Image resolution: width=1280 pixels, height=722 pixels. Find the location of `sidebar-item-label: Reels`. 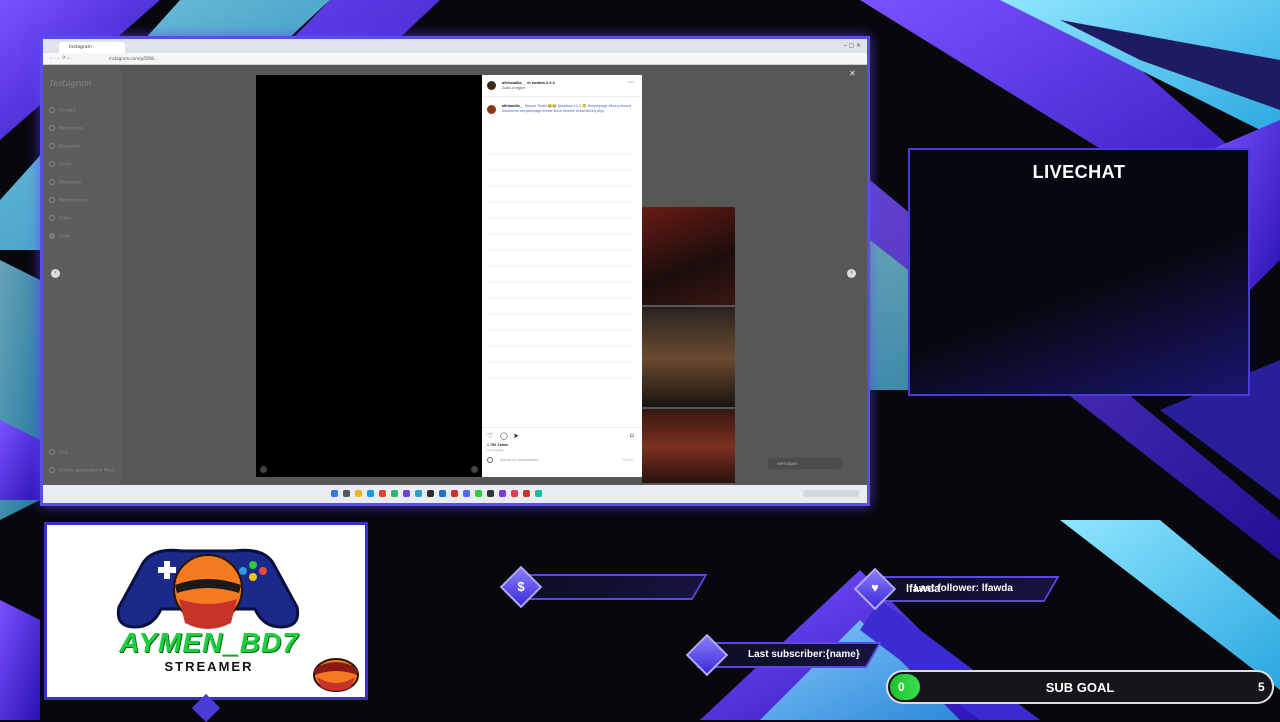

sidebar-item-label: Reels is located at coordinates (65, 165).